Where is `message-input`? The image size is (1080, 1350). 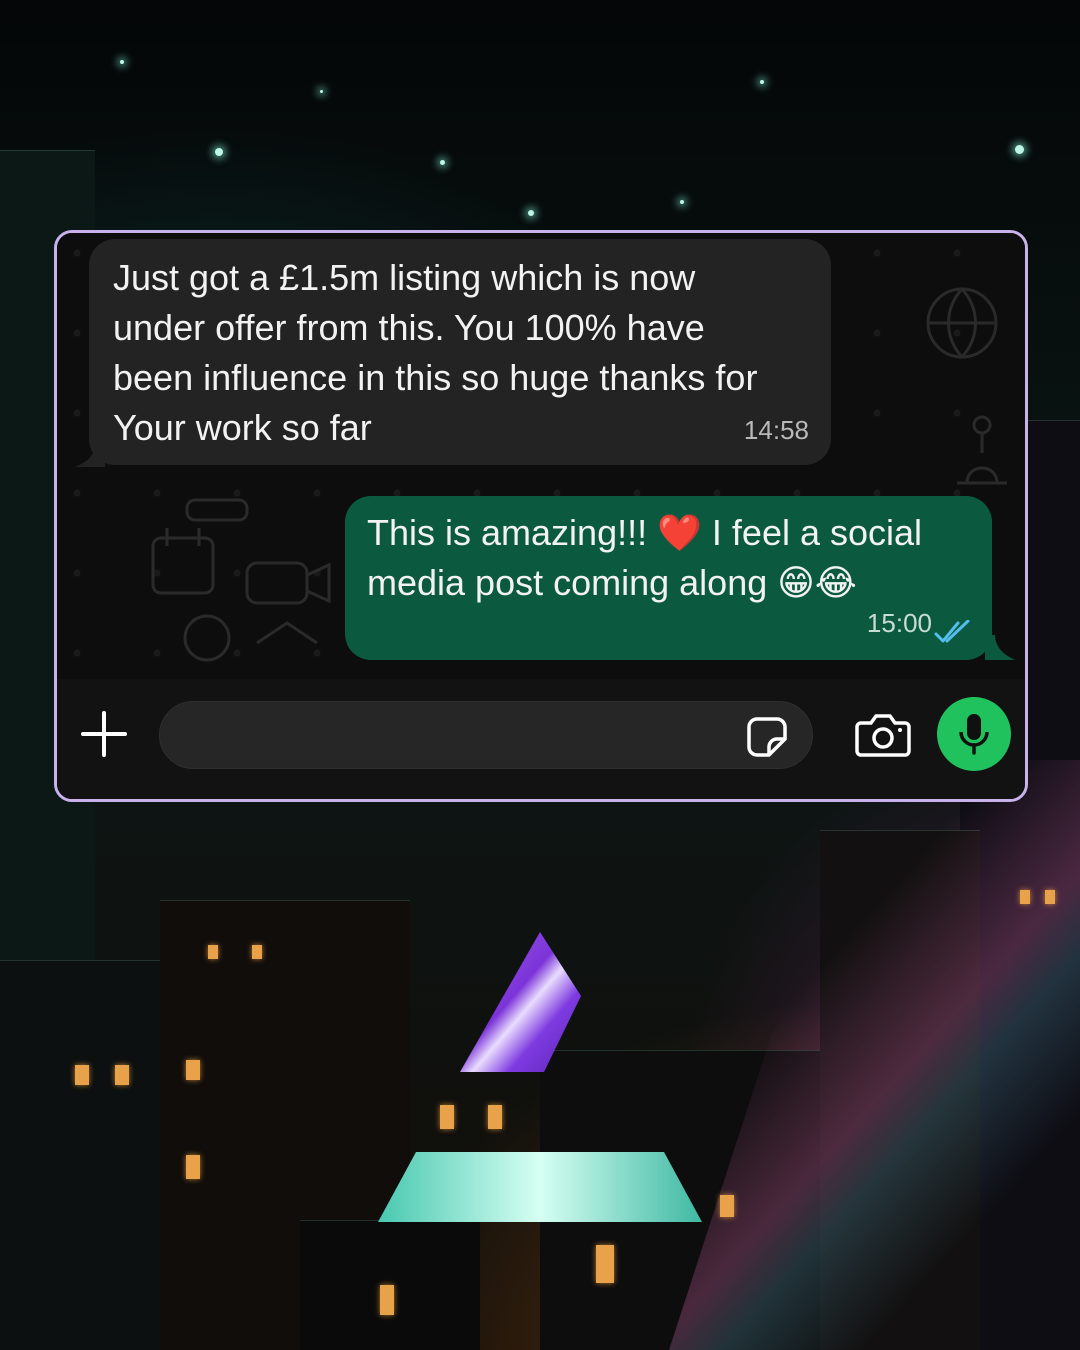 message-input is located at coordinates (486, 735).